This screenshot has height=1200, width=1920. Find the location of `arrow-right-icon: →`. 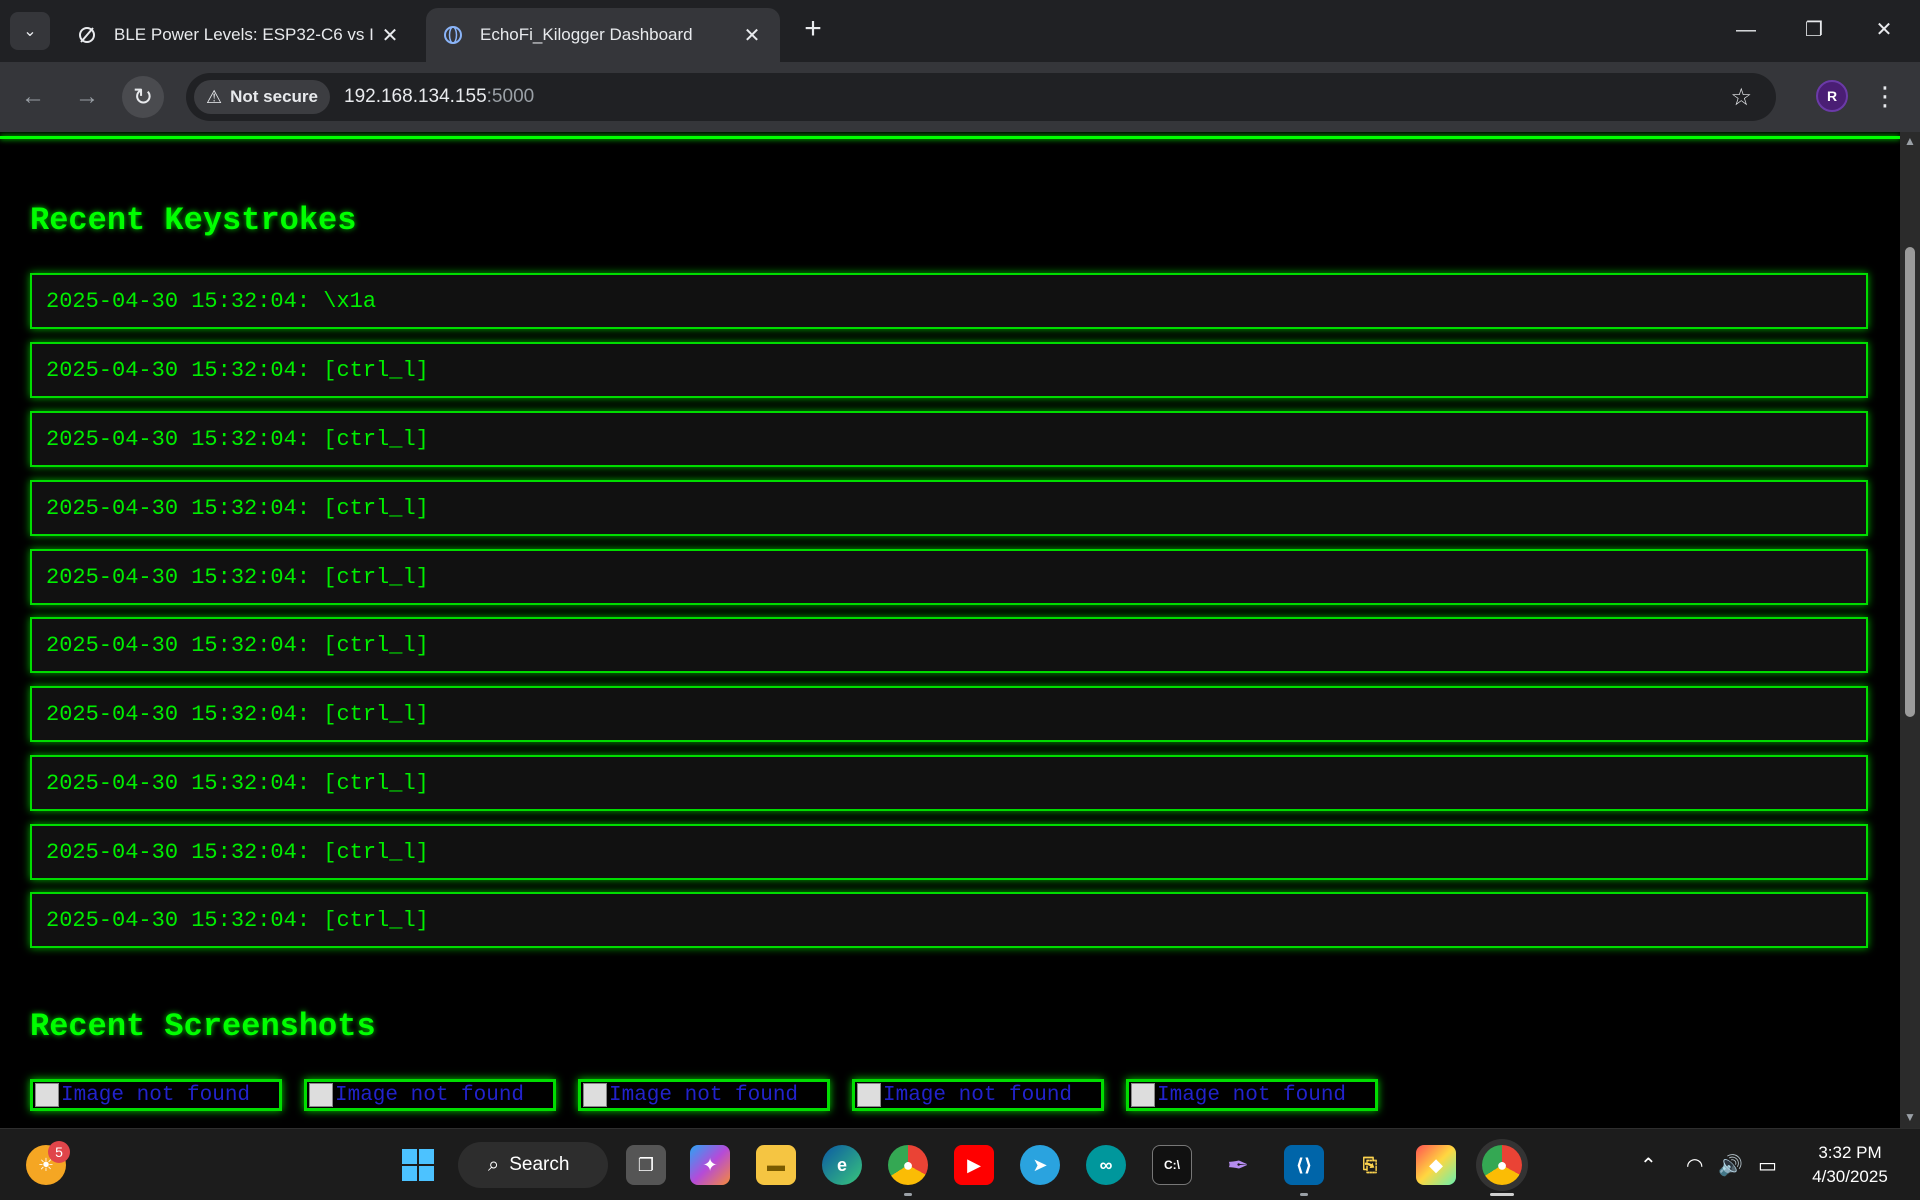

arrow-right-icon: → is located at coordinates (87, 96).